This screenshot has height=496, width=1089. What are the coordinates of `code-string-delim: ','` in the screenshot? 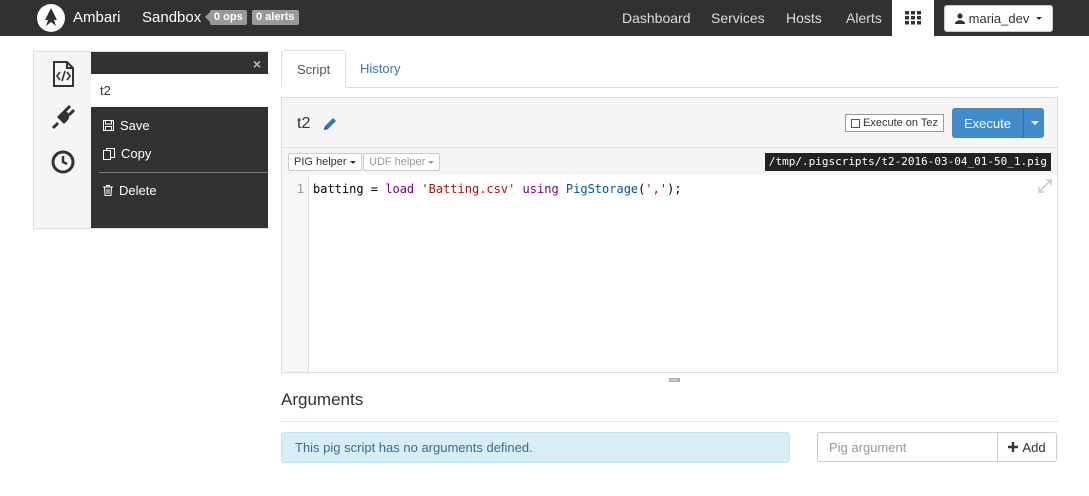 It's located at (656, 189).